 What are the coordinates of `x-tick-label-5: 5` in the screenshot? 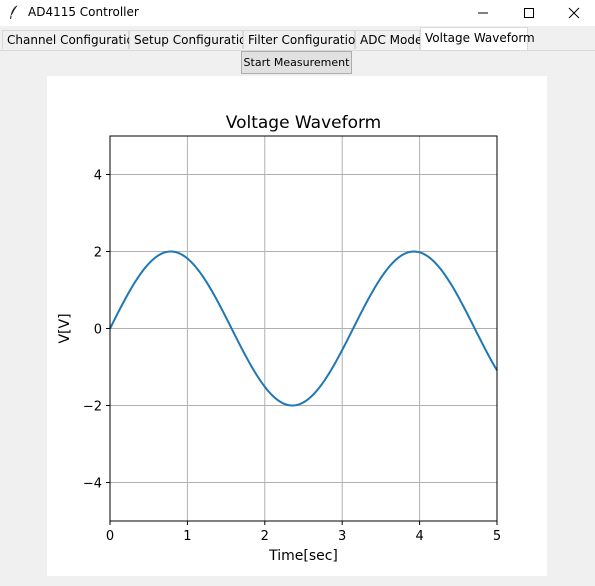 It's located at (497, 536).